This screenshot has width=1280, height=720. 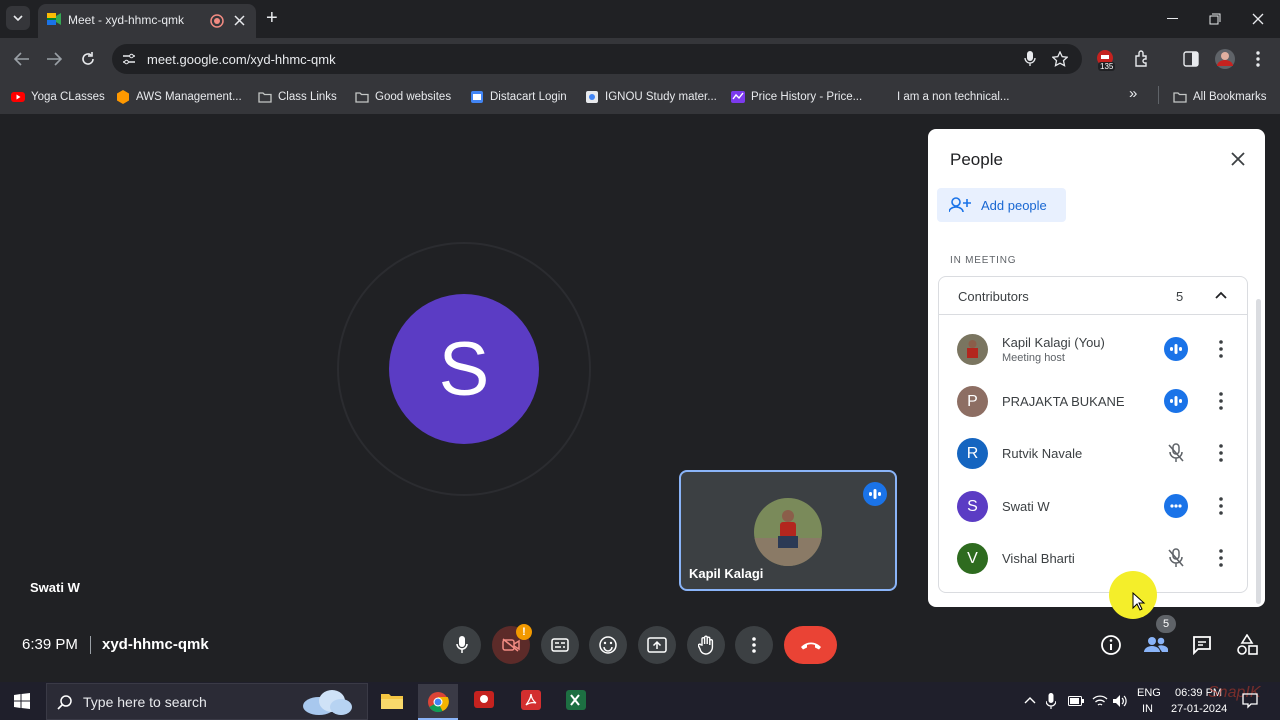 I want to click on language-top: ENG, so click(x=1149, y=693).